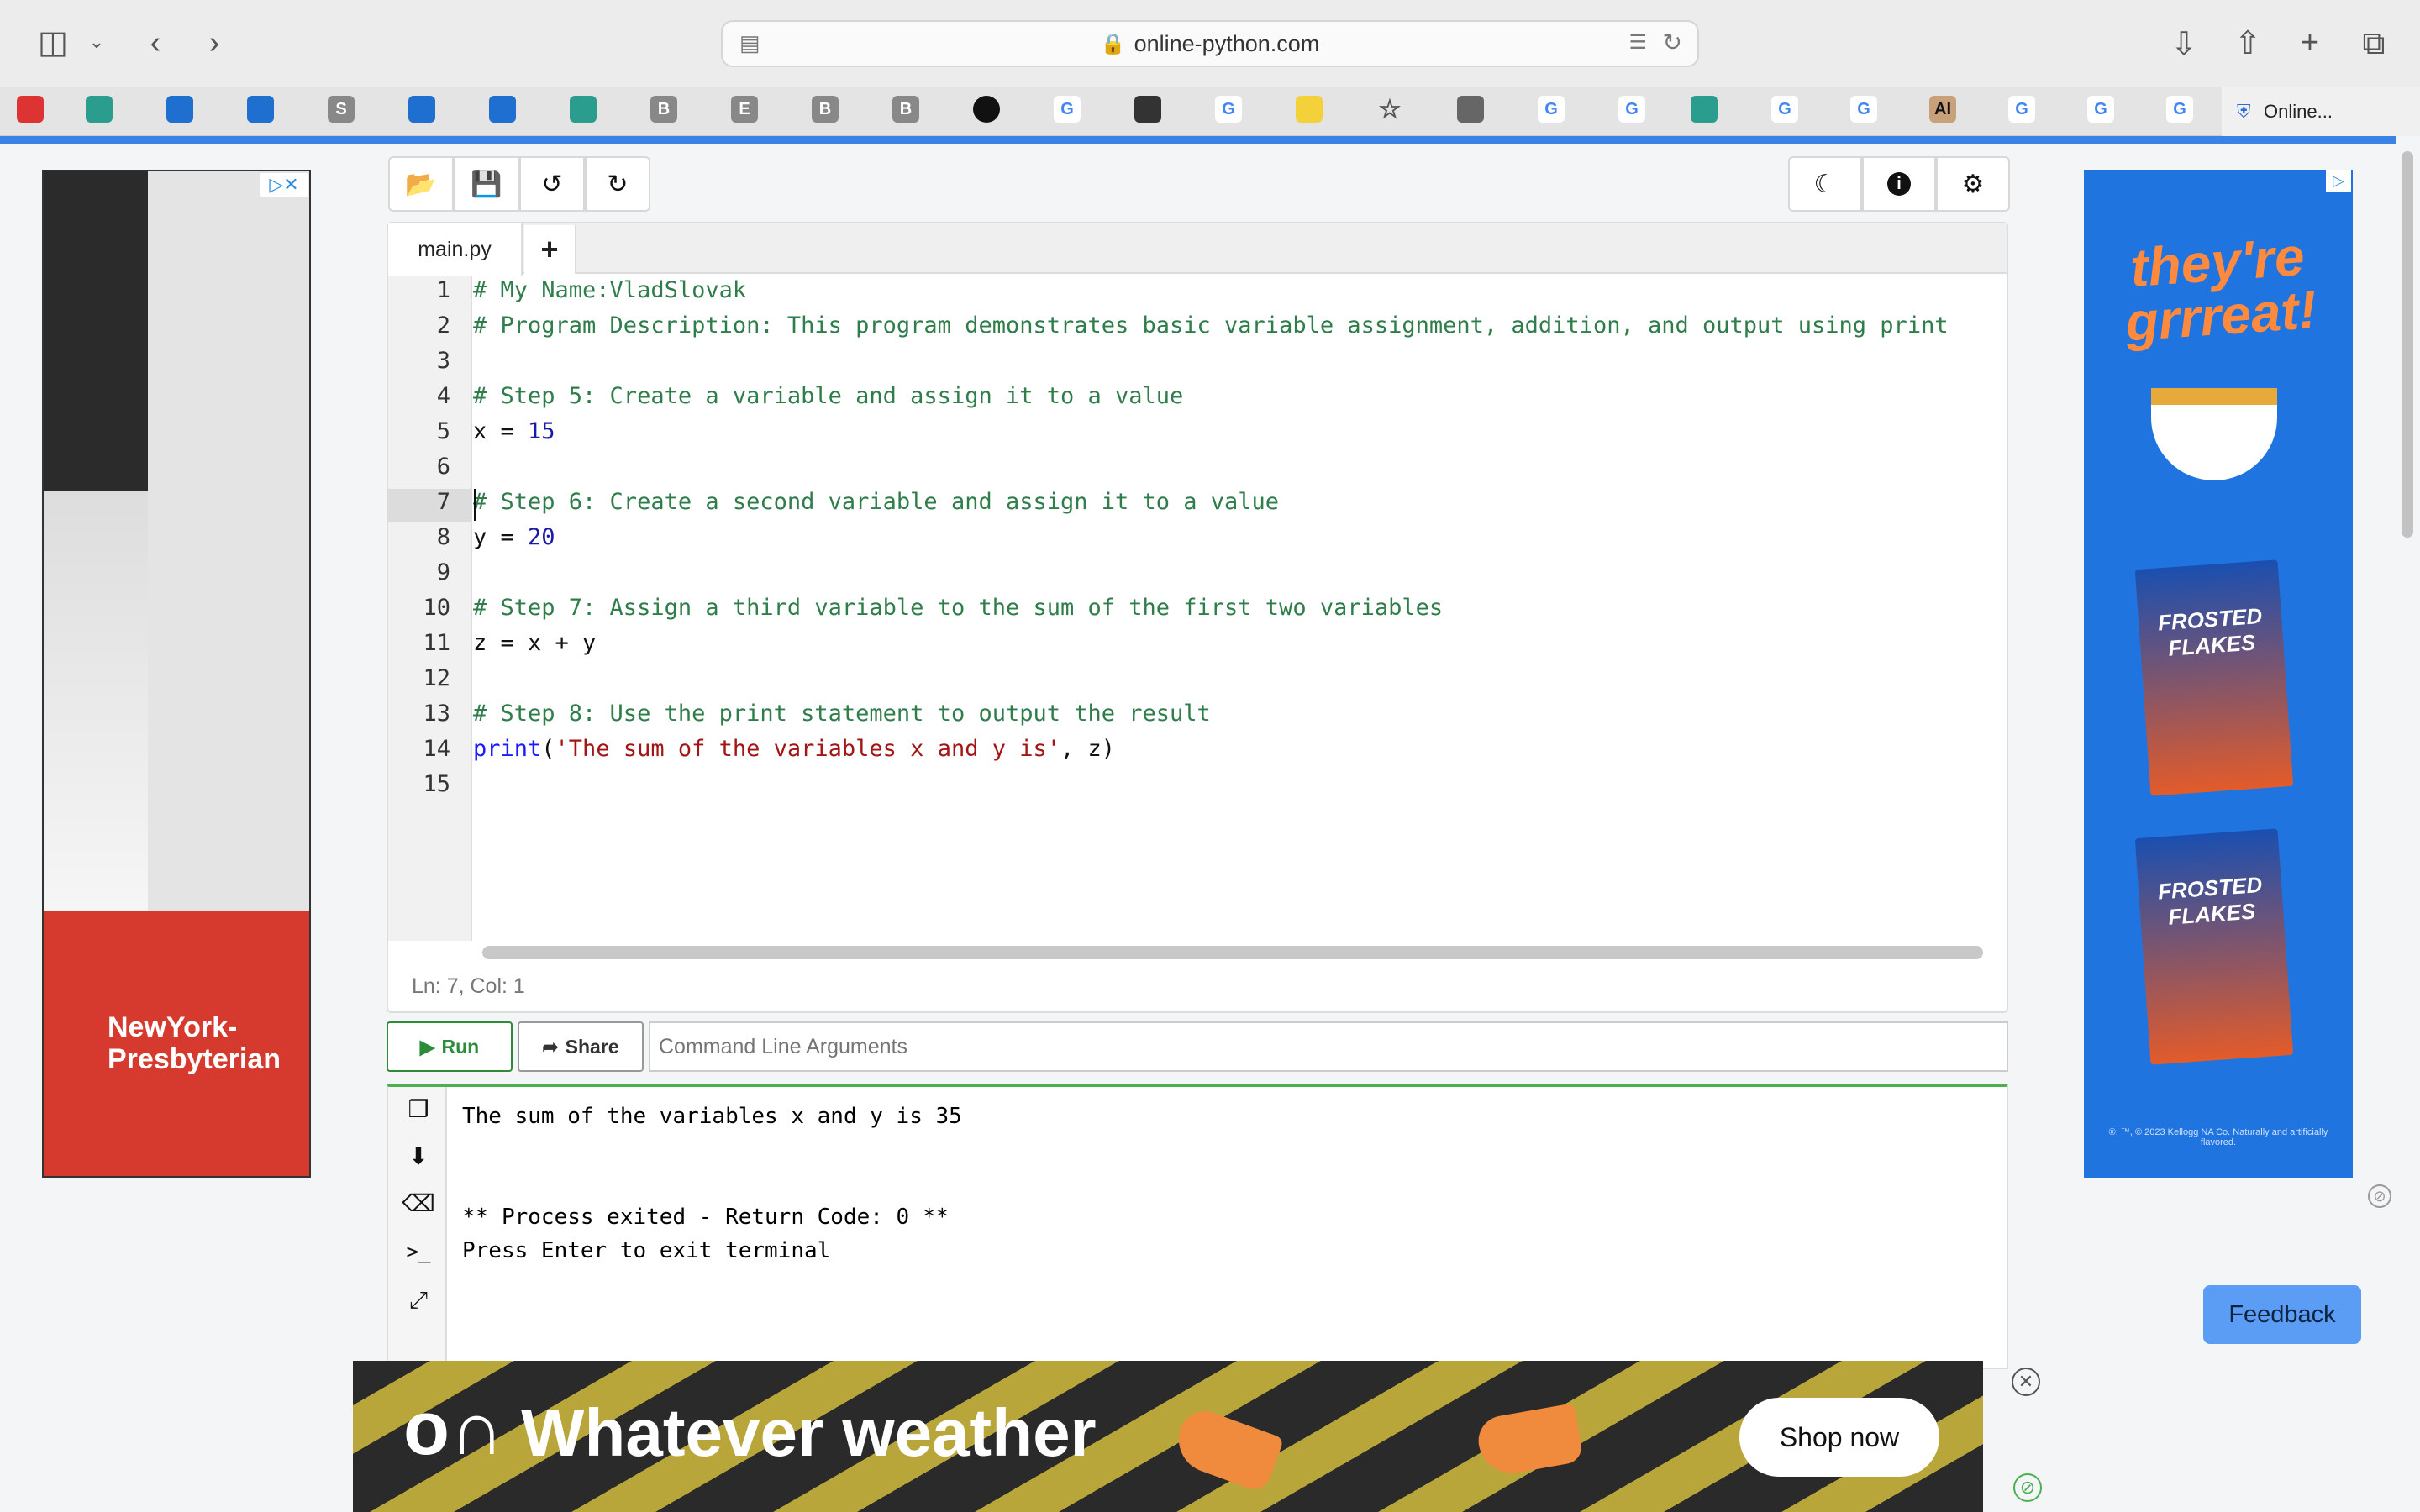  Describe the element at coordinates (1942, 109) in the screenshot. I see `bookmark-anthropic: AI` at that location.